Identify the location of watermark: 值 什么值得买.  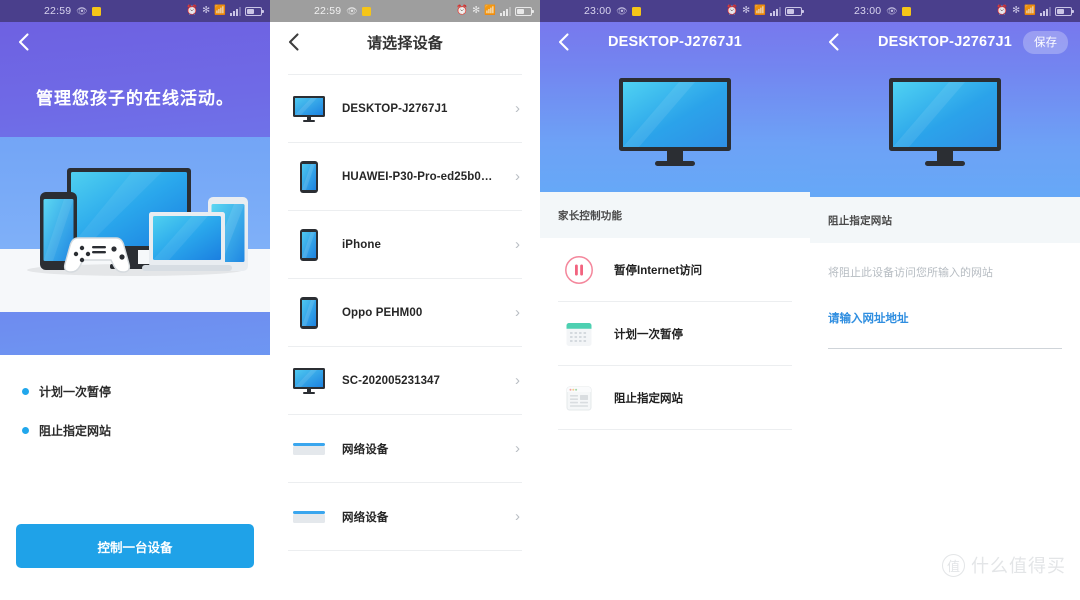
(1004, 565).